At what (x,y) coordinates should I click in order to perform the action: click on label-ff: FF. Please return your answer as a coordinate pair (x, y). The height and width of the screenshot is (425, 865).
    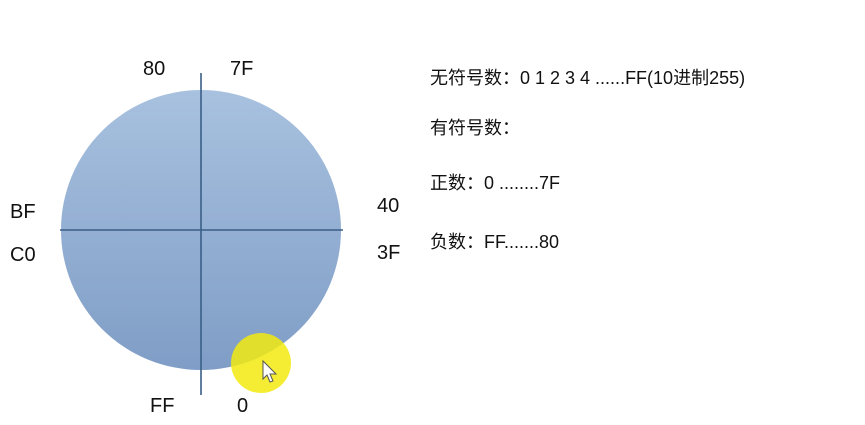
    Looking at the image, I should click on (162, 406).